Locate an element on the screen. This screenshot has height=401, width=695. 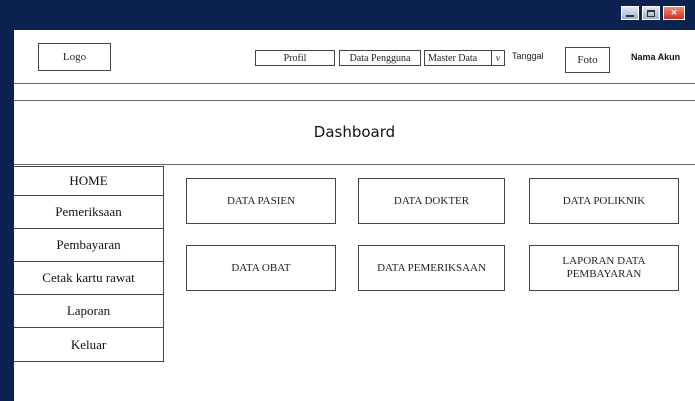
page-title: Dashboard is located at coordinates (354, 132).